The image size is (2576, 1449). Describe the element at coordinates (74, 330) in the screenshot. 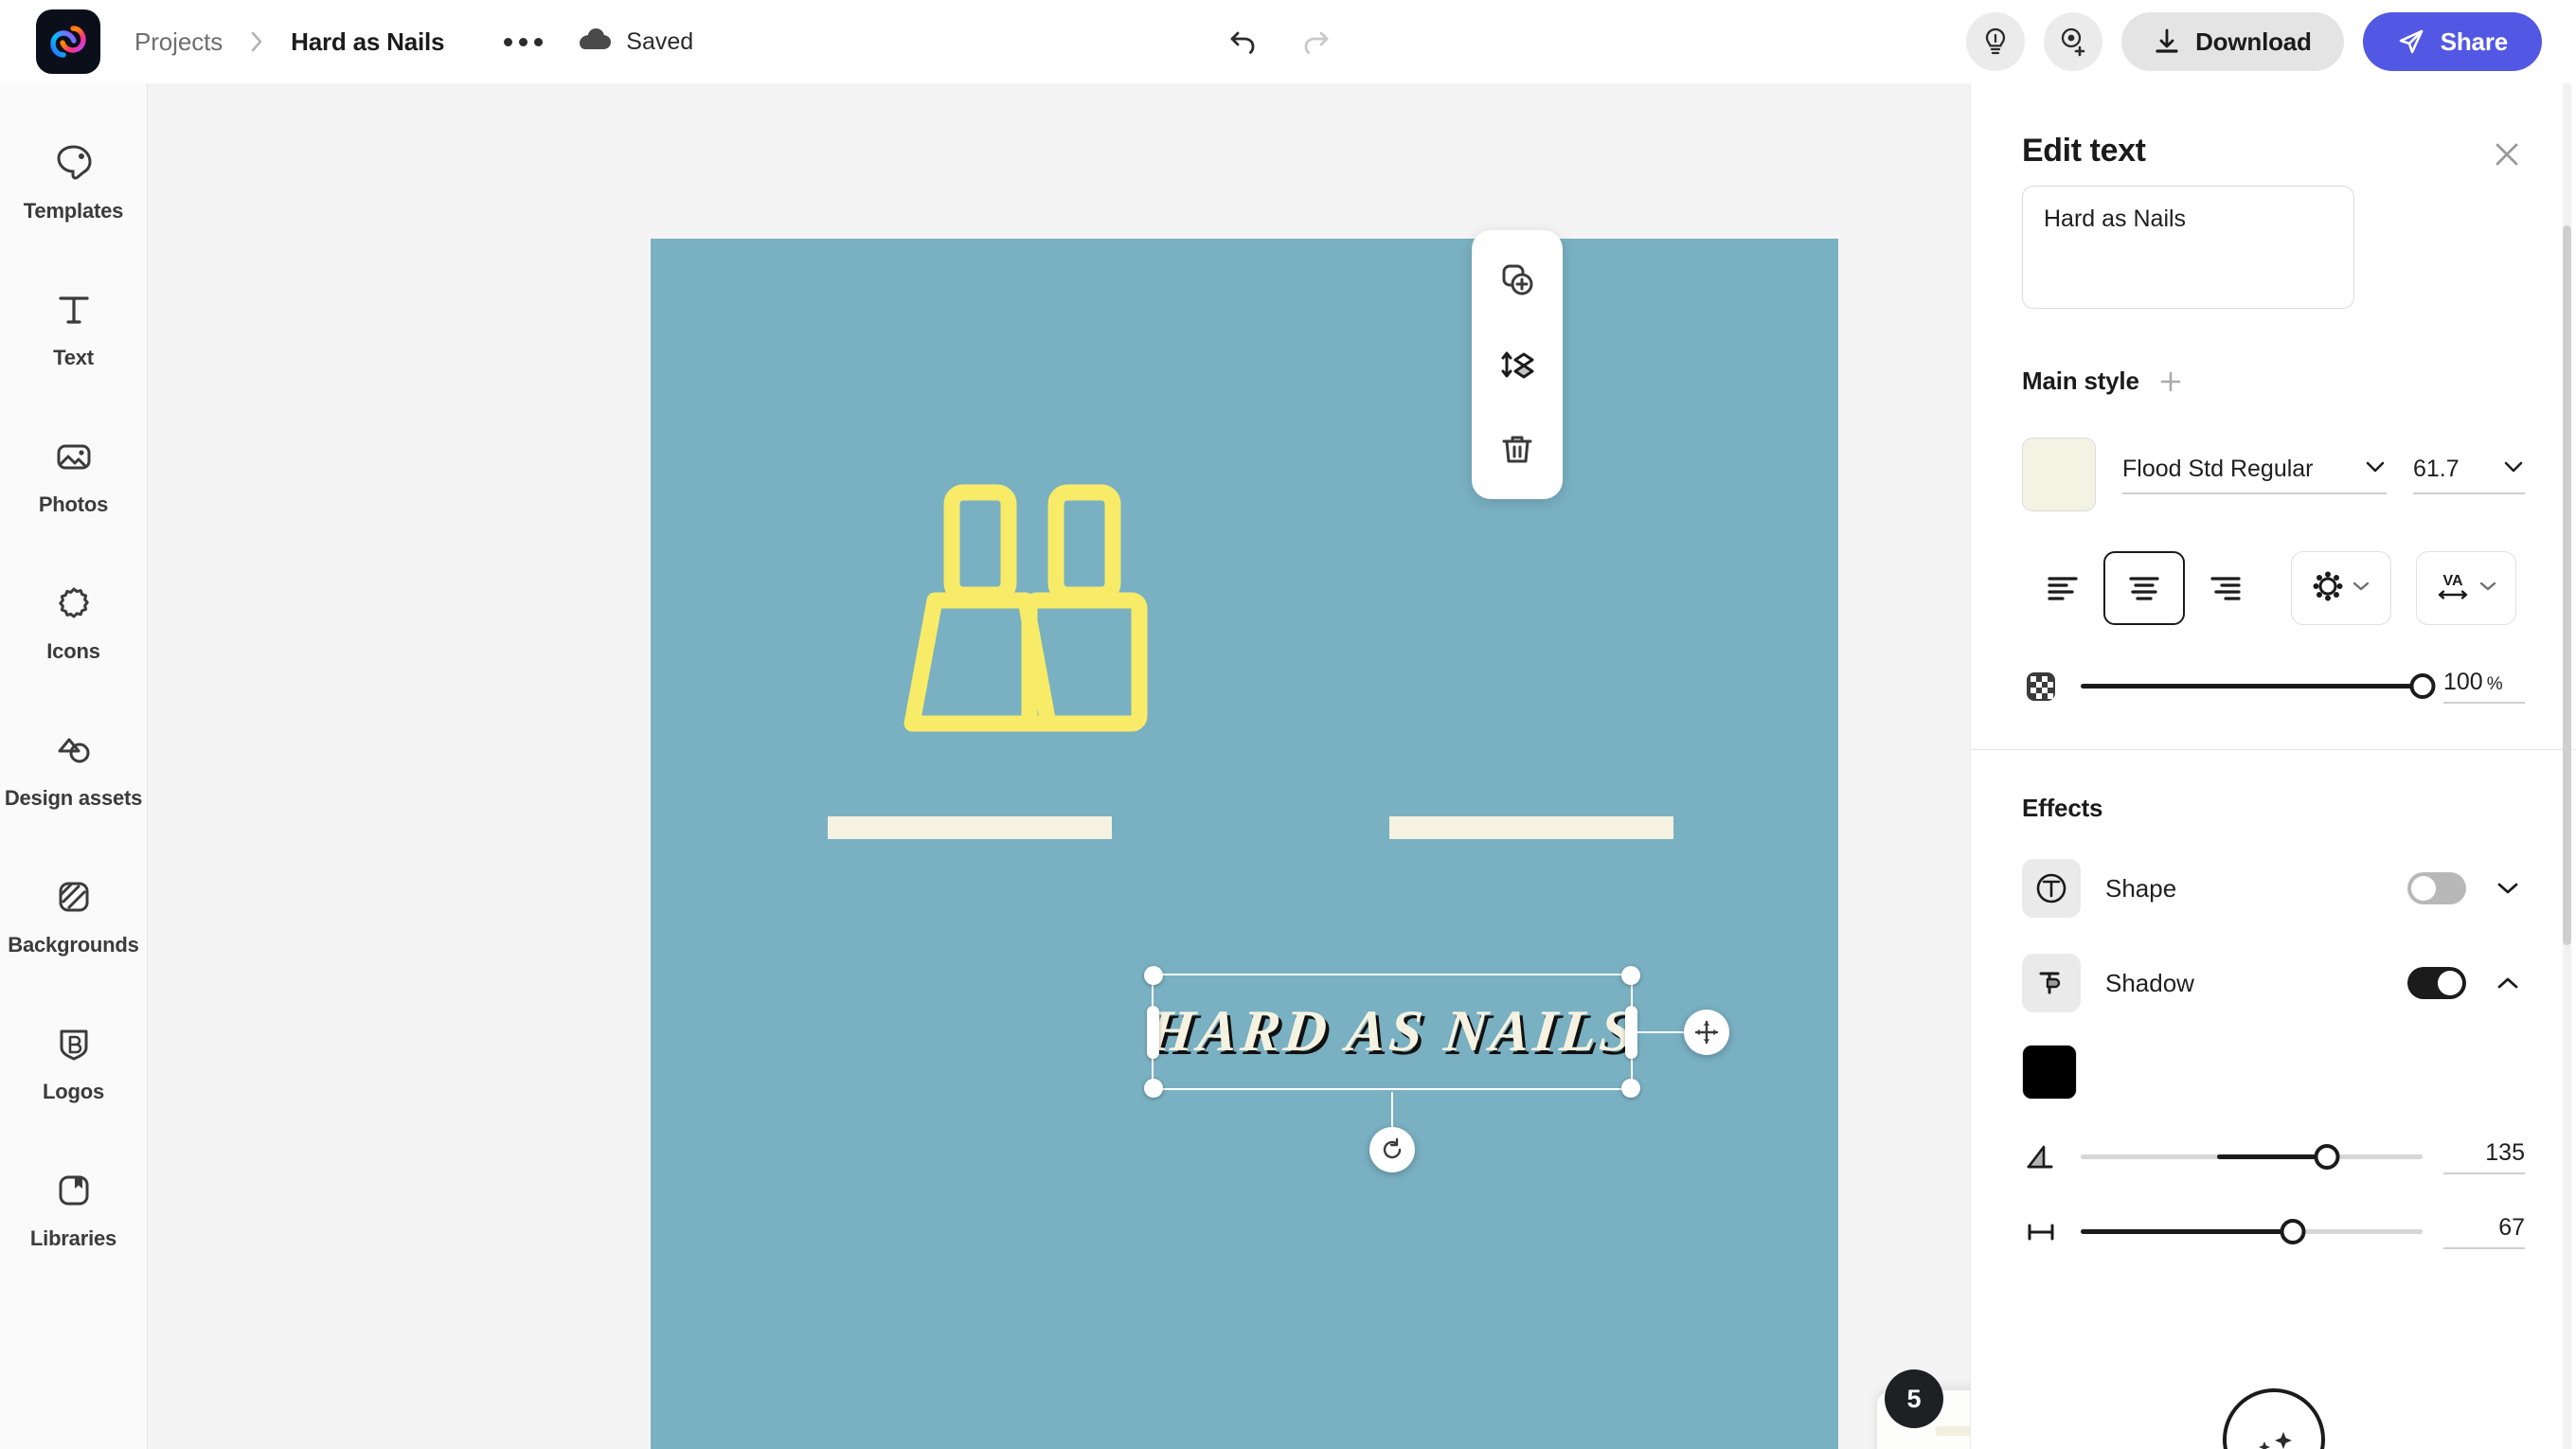

I see `sidebar-item-text: Text` at that location.